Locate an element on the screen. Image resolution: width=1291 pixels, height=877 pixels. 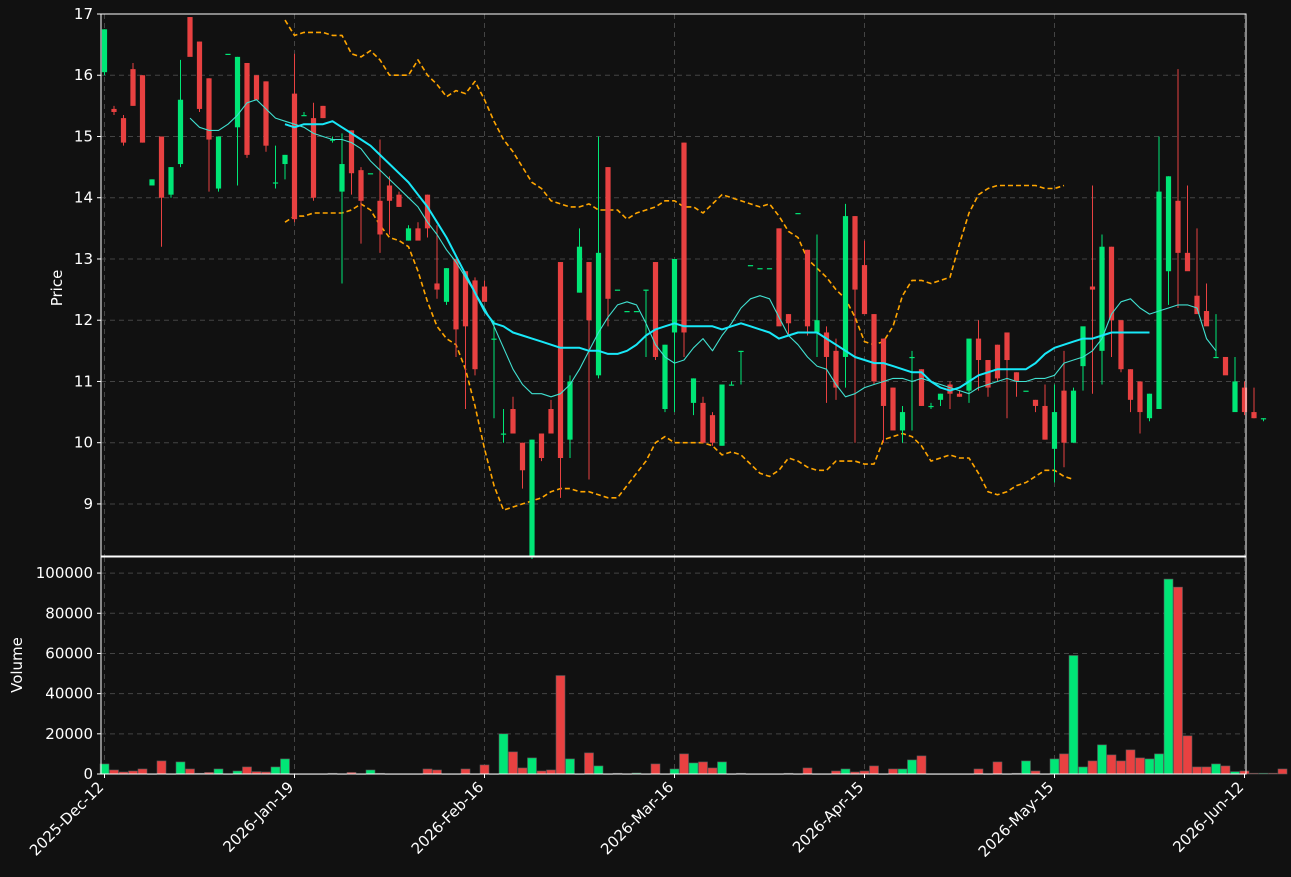
x-tick-label: 2025-Dec-12 is located at coordinates (66, 818).